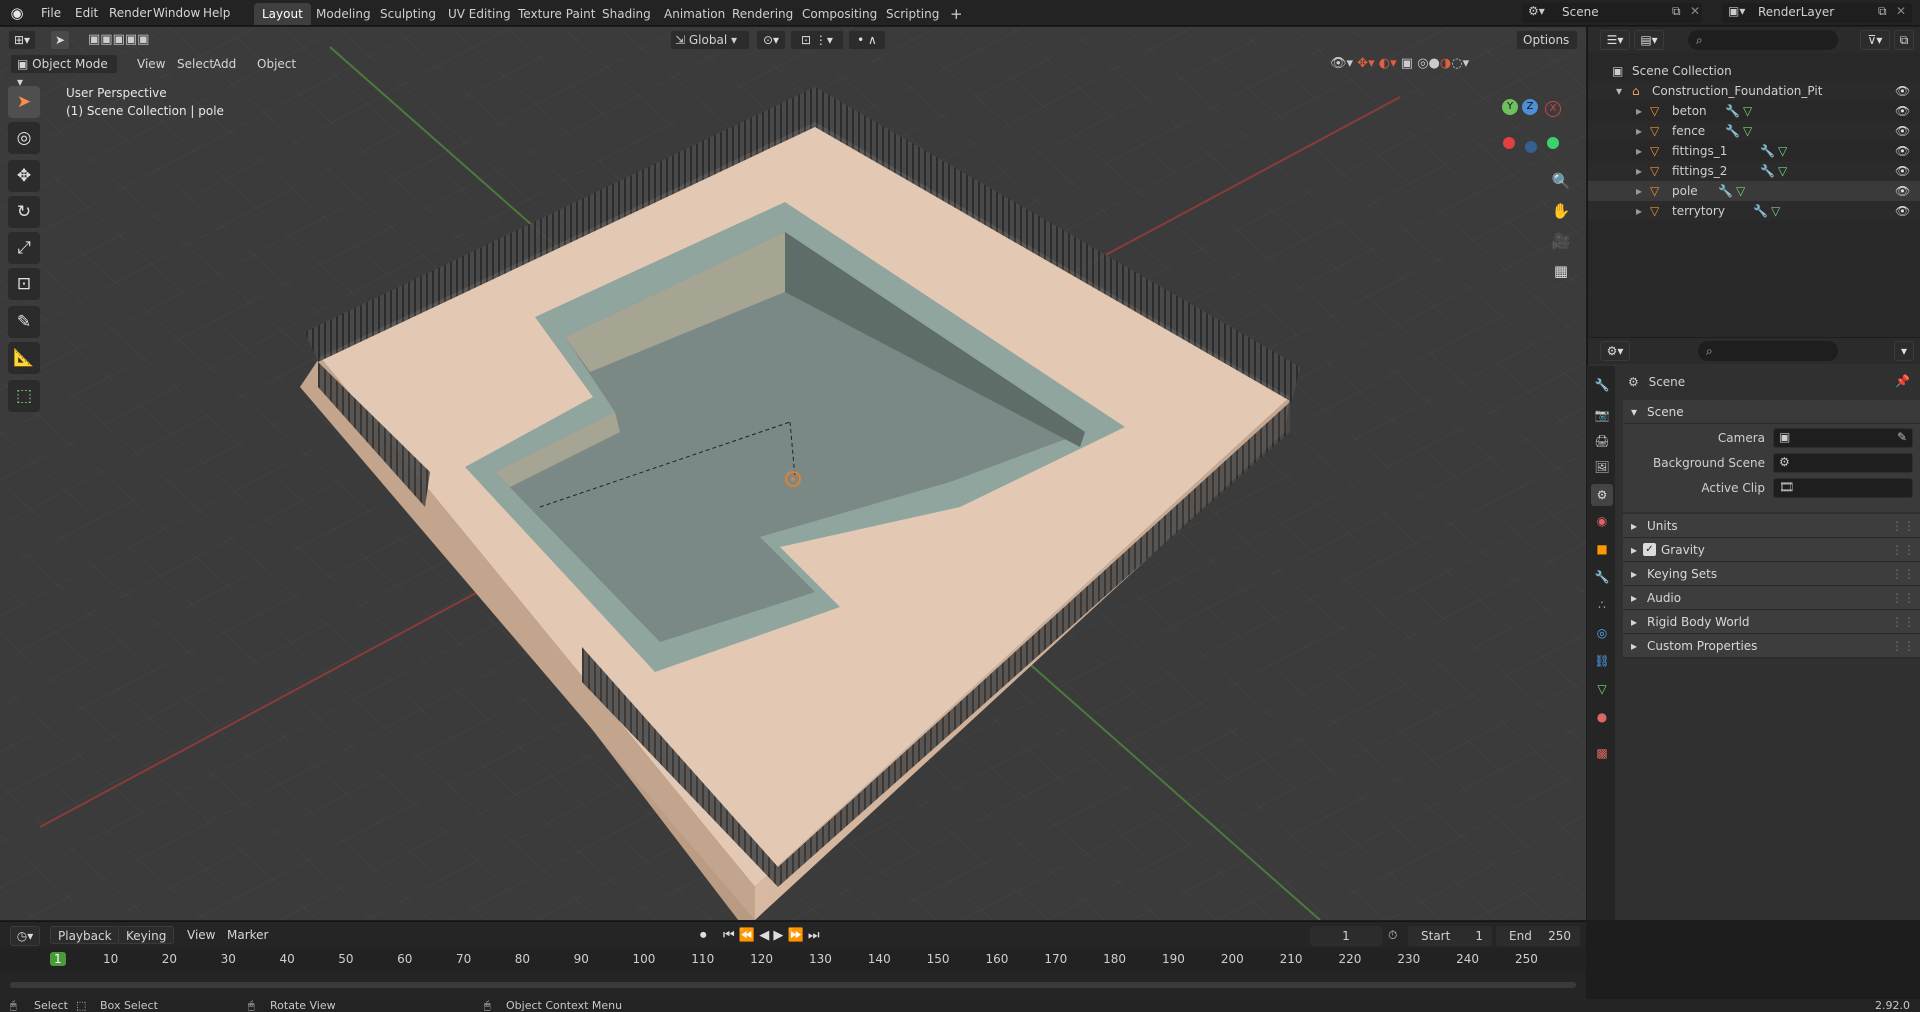 The image size is (1920, 1012). Describe the element at coordinates (1649, 549) in the screenshot. I see `gravity-checkbox: ✓` at that location.